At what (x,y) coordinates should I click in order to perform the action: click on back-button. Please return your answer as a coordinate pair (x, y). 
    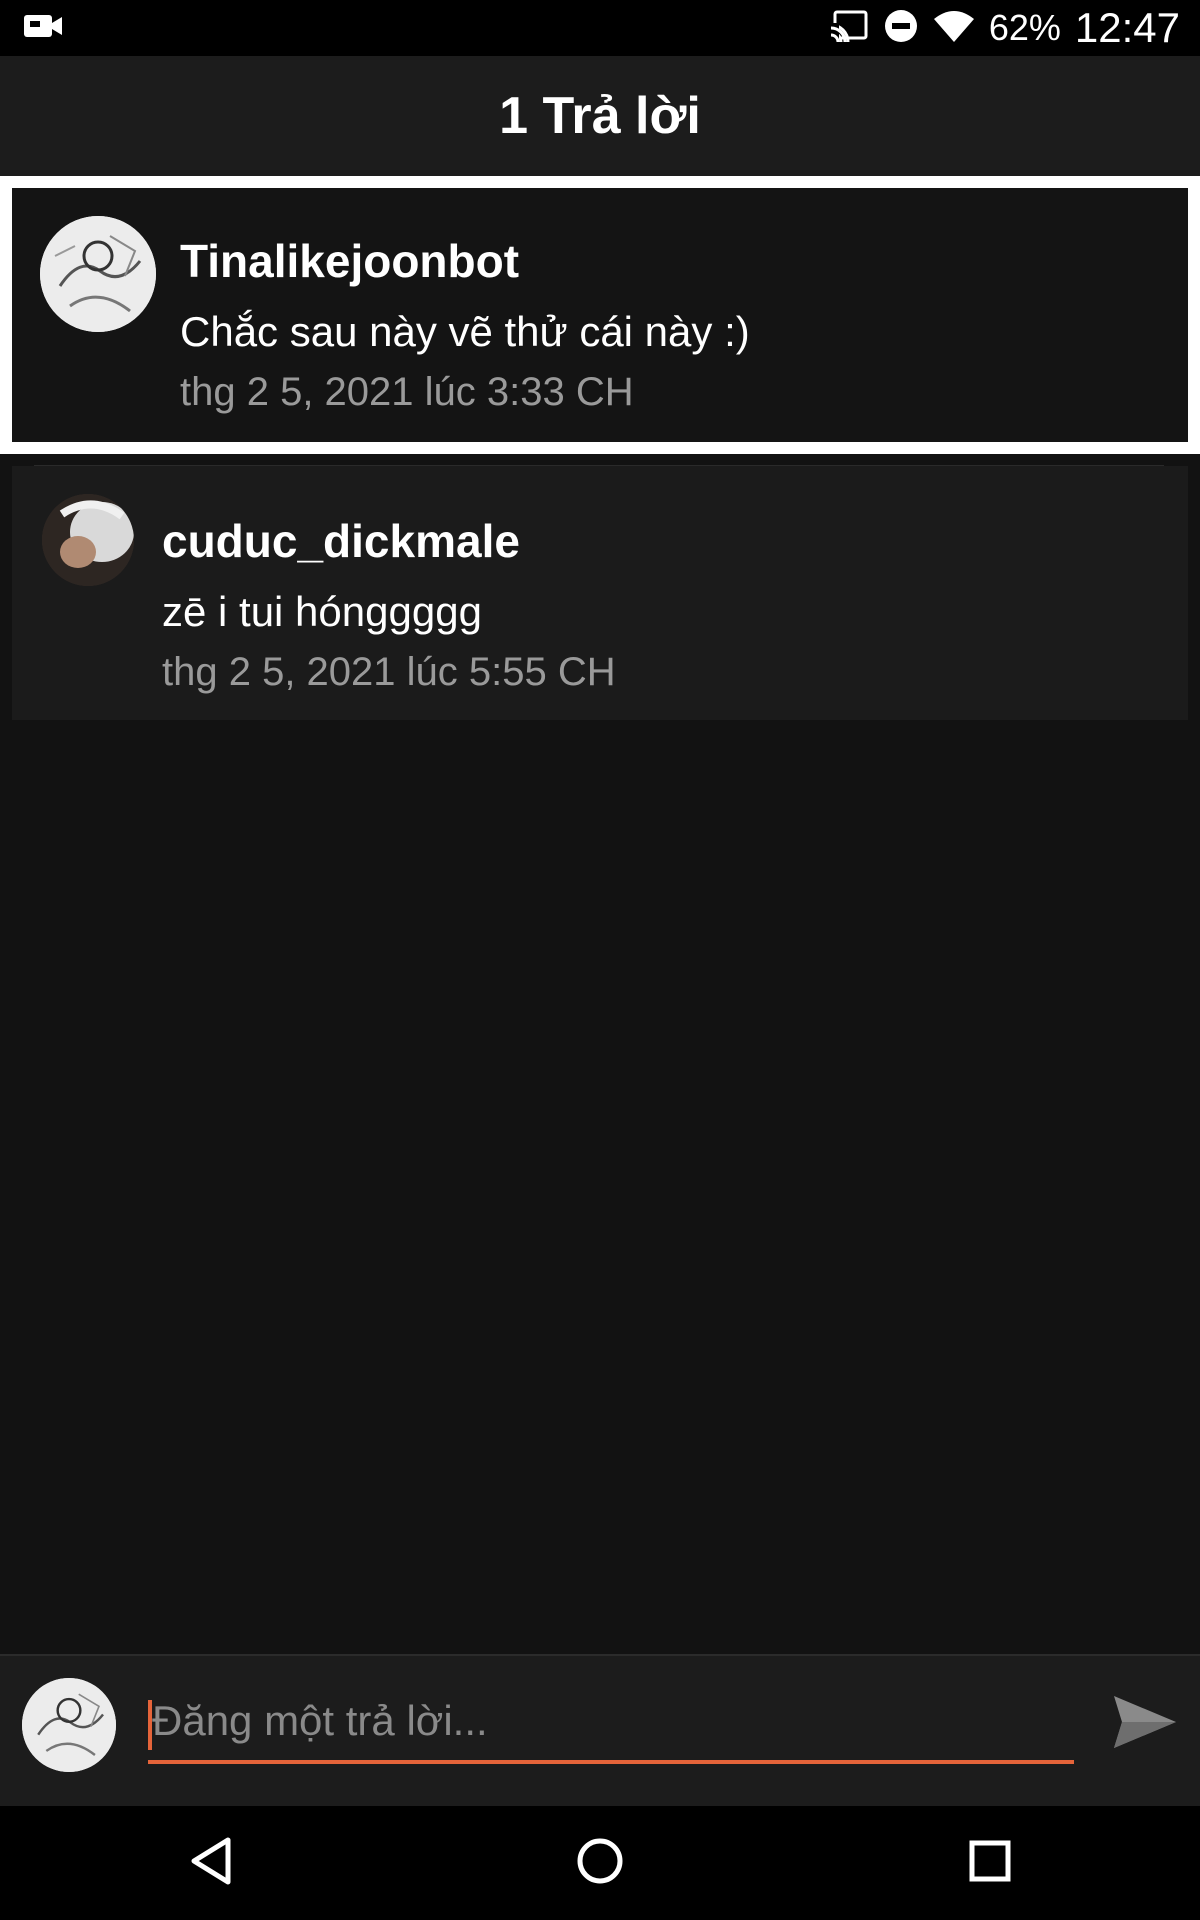
    Looking at the image, I should click on (211, 1863).